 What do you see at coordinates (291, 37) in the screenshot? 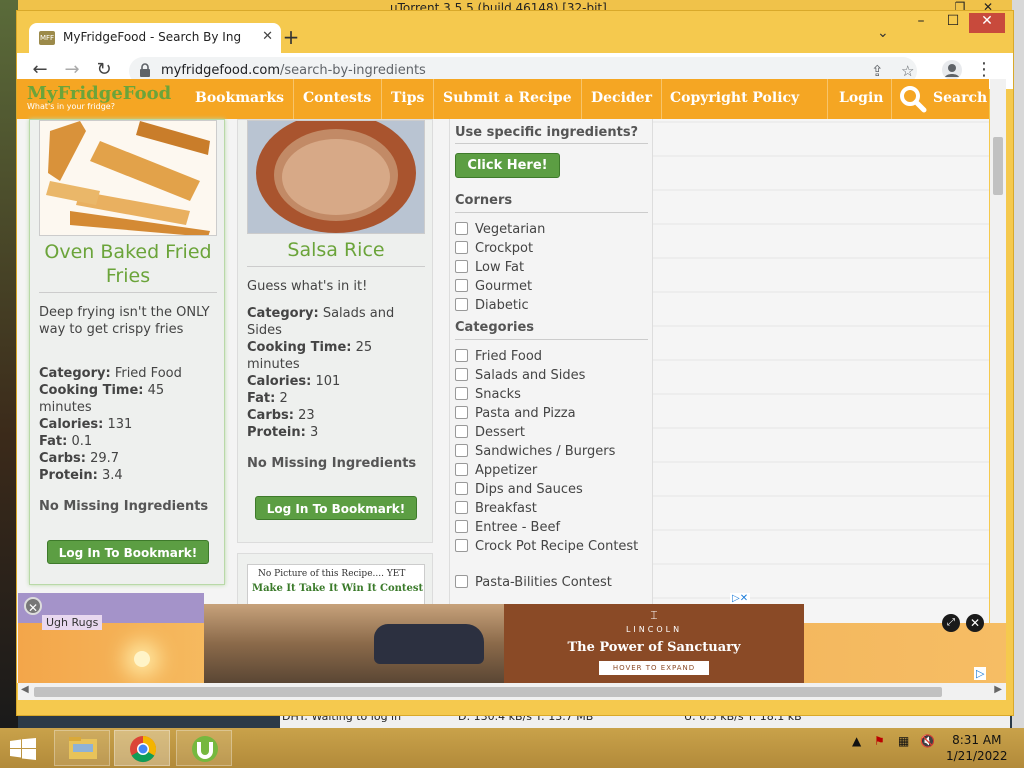
I see `new-tab-icon: +` at bounding box center [291, 37].